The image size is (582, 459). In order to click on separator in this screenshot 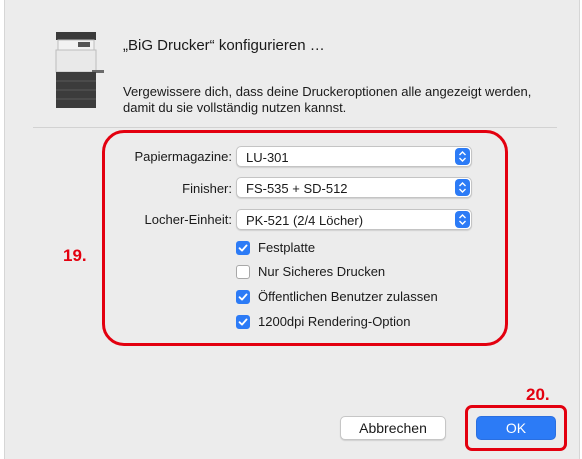, I will do `click(295, 127)`.